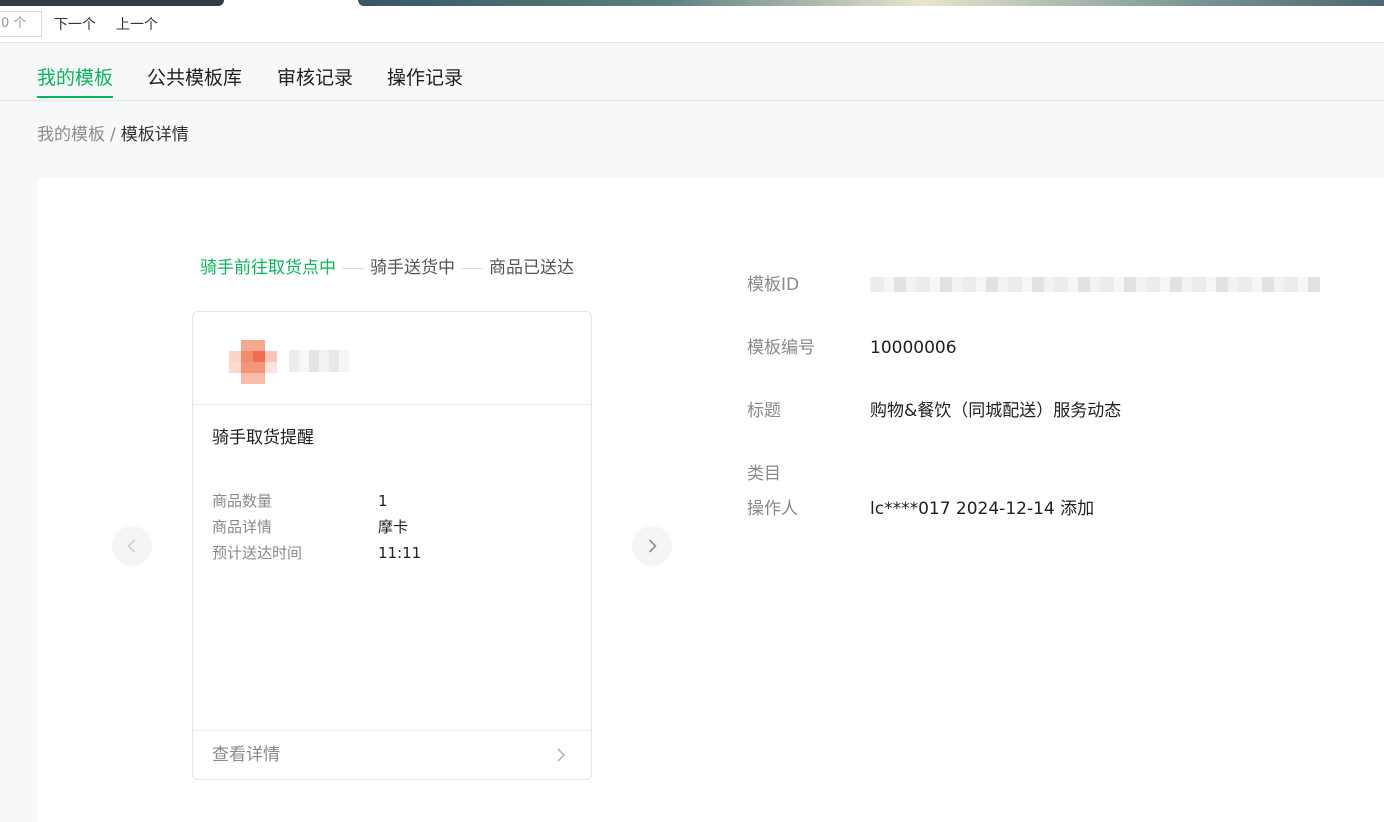 This screenshot has height=822, width=1384. Describe the element at coordinates (315, 78) in the screenshot. I see `tab-review-records: 审核记录` at that location.